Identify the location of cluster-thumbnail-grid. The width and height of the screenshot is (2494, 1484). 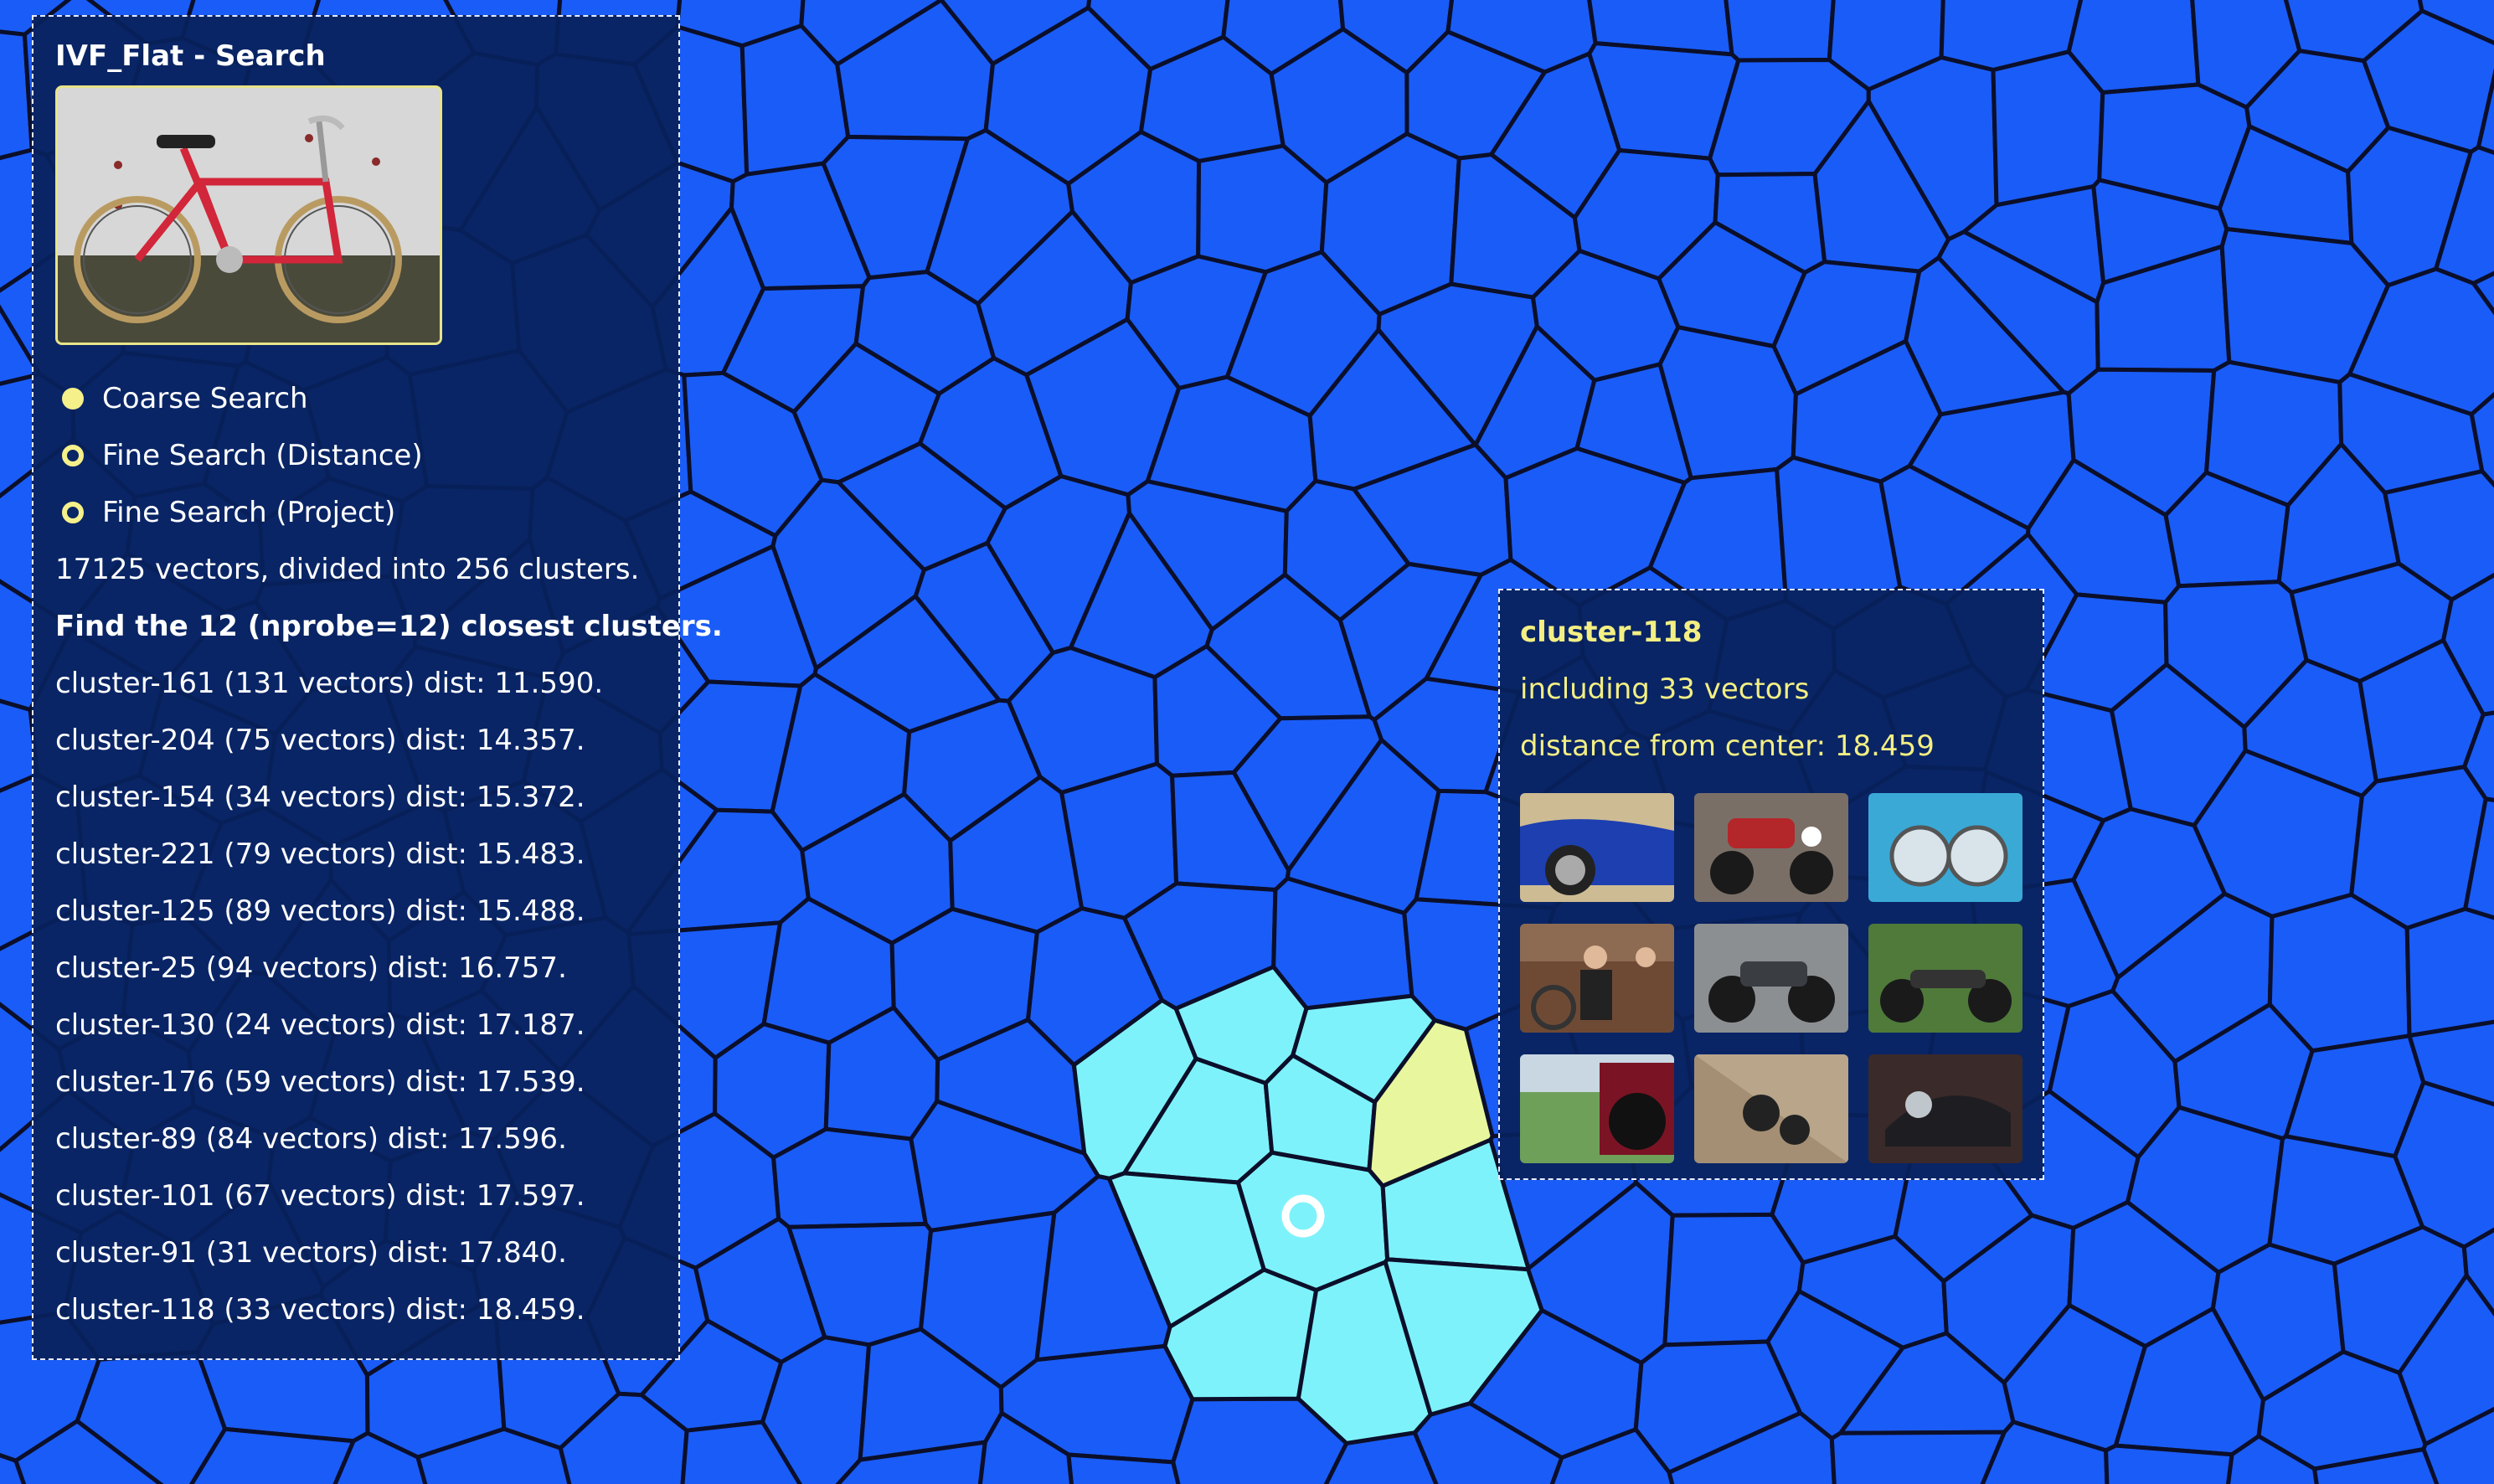
(1771, 978).